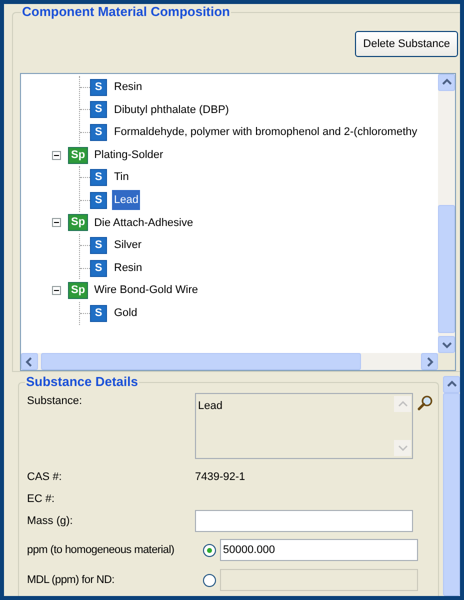 This screenshot has height=600, width=464. I want to click on scroll-down-icon, so click(446, 344).